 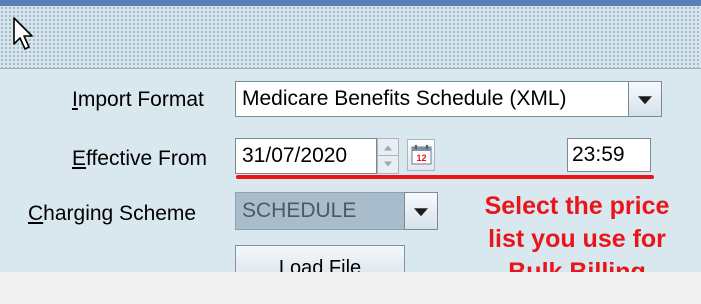 I want to click on annotation-line-1: Select the price, so click(x=577, y=206).